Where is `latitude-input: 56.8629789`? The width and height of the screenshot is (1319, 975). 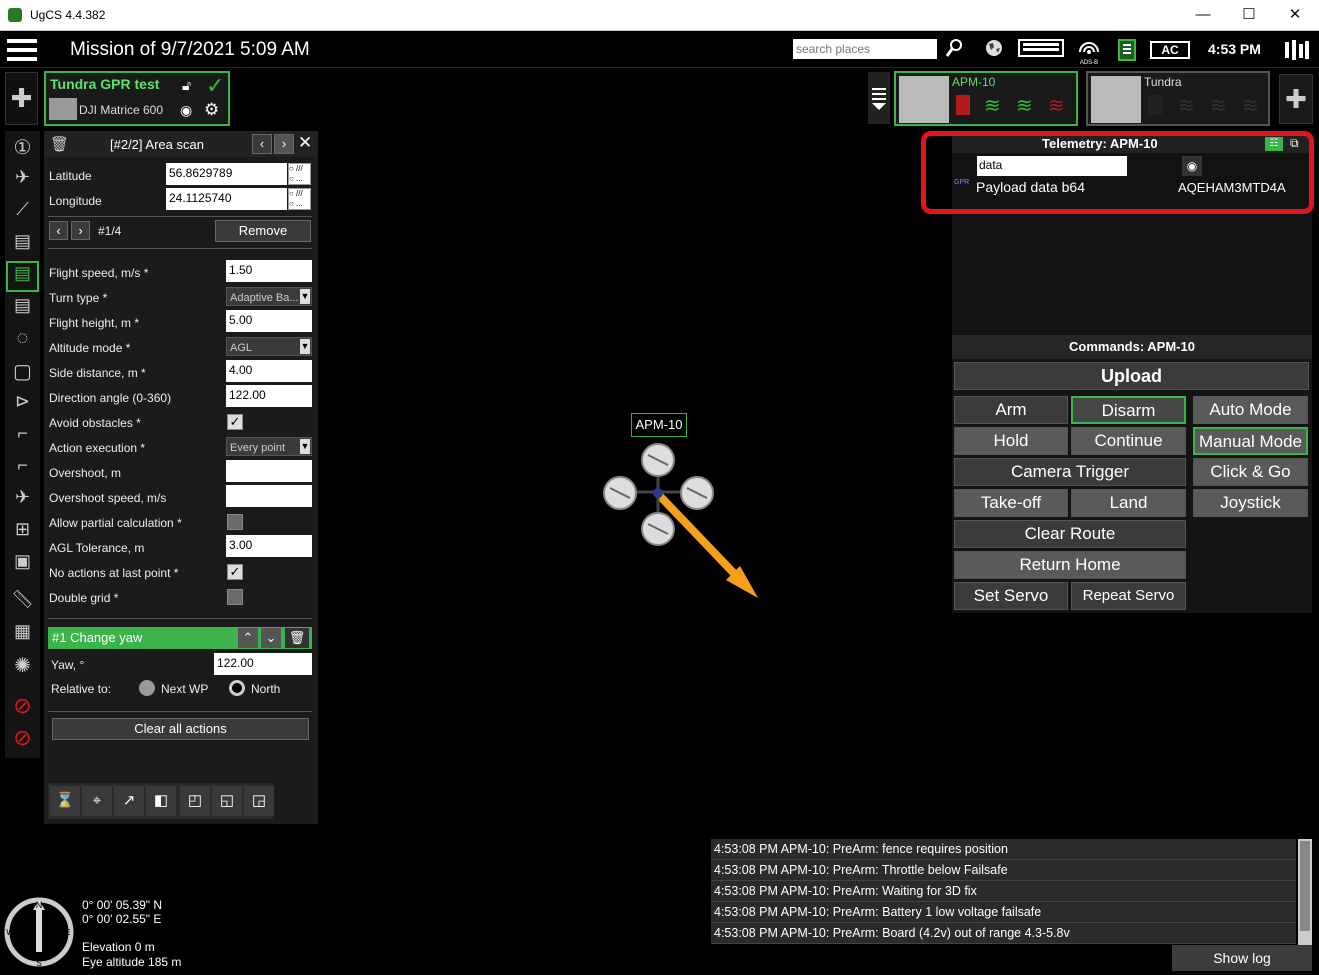 latitude-input: 56.8629789 is located at coordinates (226, 174).